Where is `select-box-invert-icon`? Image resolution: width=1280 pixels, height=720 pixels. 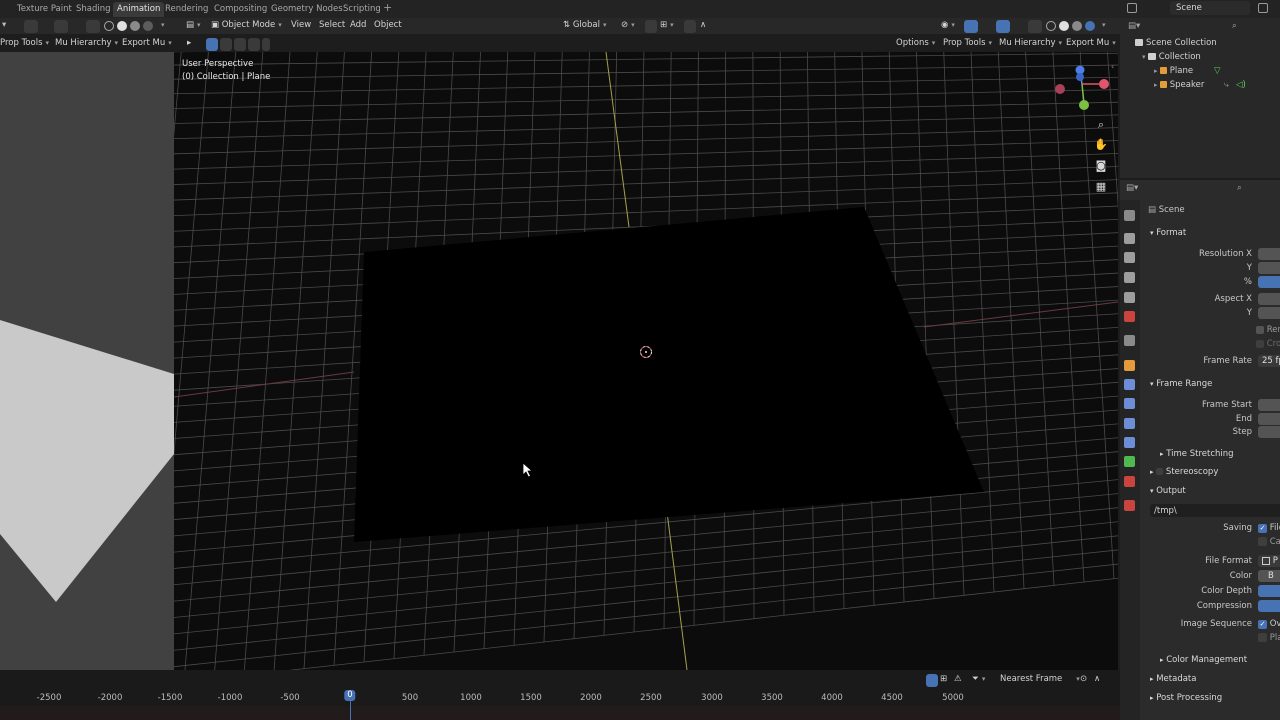 select-box-invert-icon is located at coordinates (266, 44).